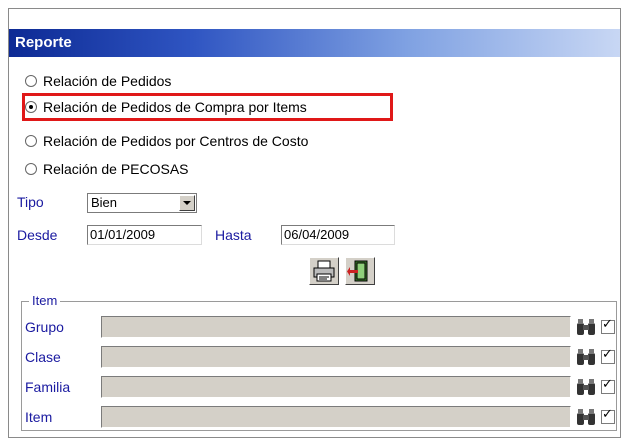 This screenshot has height=446, width=629. Describe the element at coordinates (144, 235) in the screenshot. I see `desde-date-input: 01/01/2009` at that location.